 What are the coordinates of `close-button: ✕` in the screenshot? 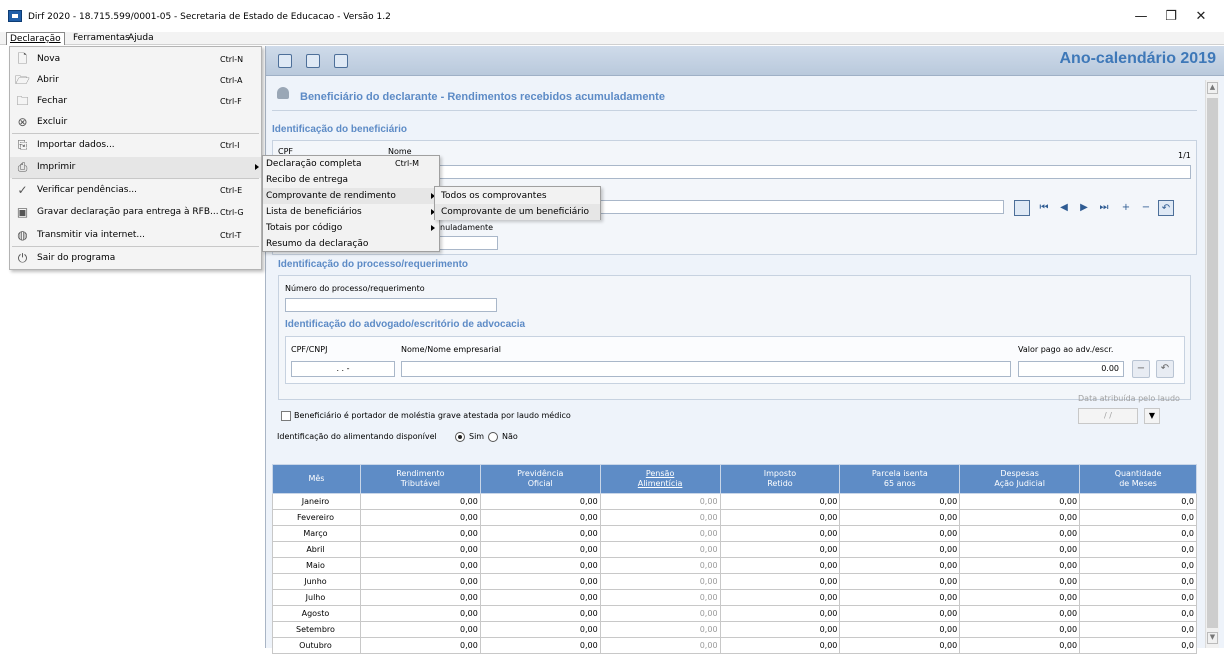 It's located at (1201, 17).